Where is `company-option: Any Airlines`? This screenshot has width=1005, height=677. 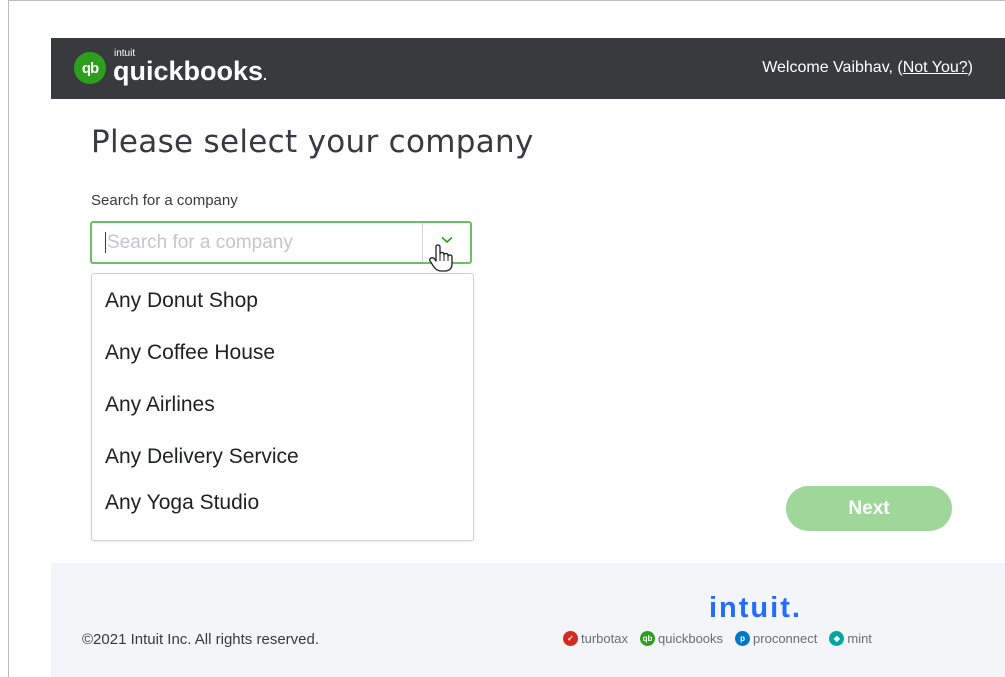 company-option: Any Airlines is located at coordinates (160, 405).